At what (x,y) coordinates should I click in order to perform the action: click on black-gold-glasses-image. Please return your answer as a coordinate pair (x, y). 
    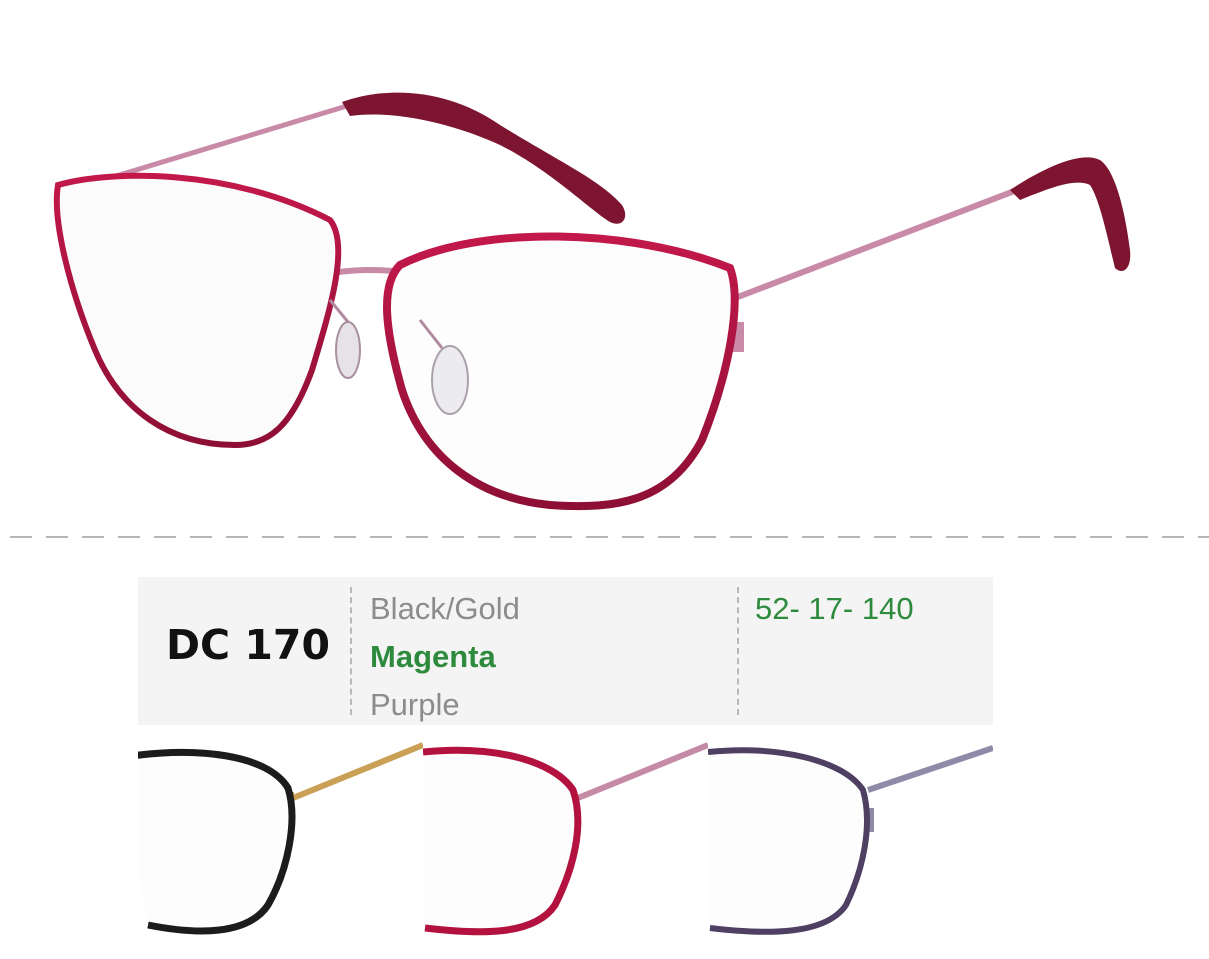
    Looking at the image, I should click on (280, 838).